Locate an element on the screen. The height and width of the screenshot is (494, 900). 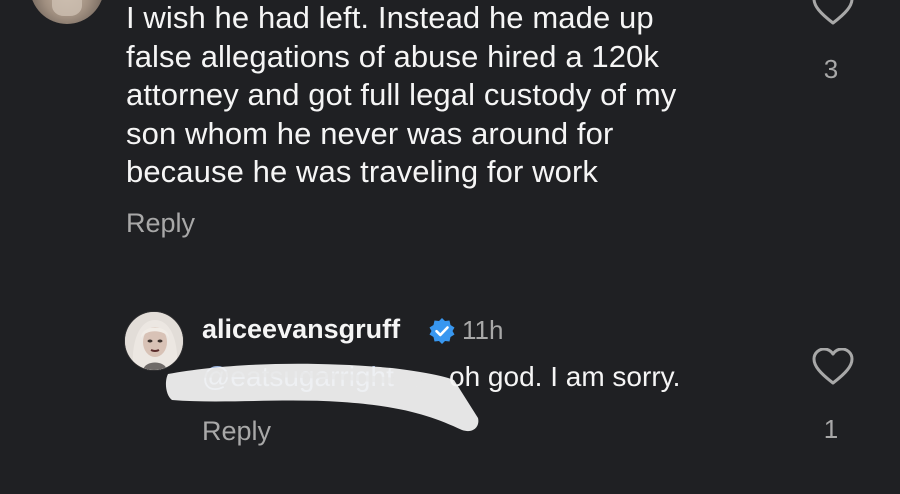
like-count: 3 is located at coordinates (831, 69).